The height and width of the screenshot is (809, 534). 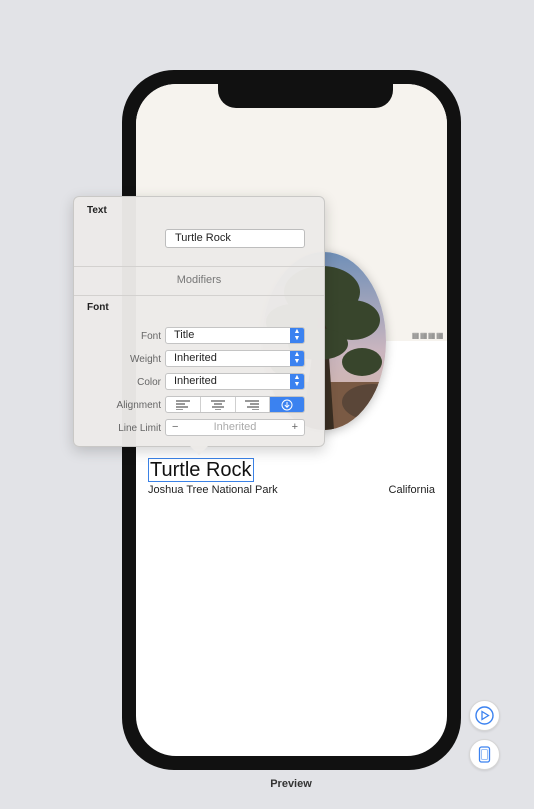 I want to click on align-natural-button, so click(x=287, y=404).